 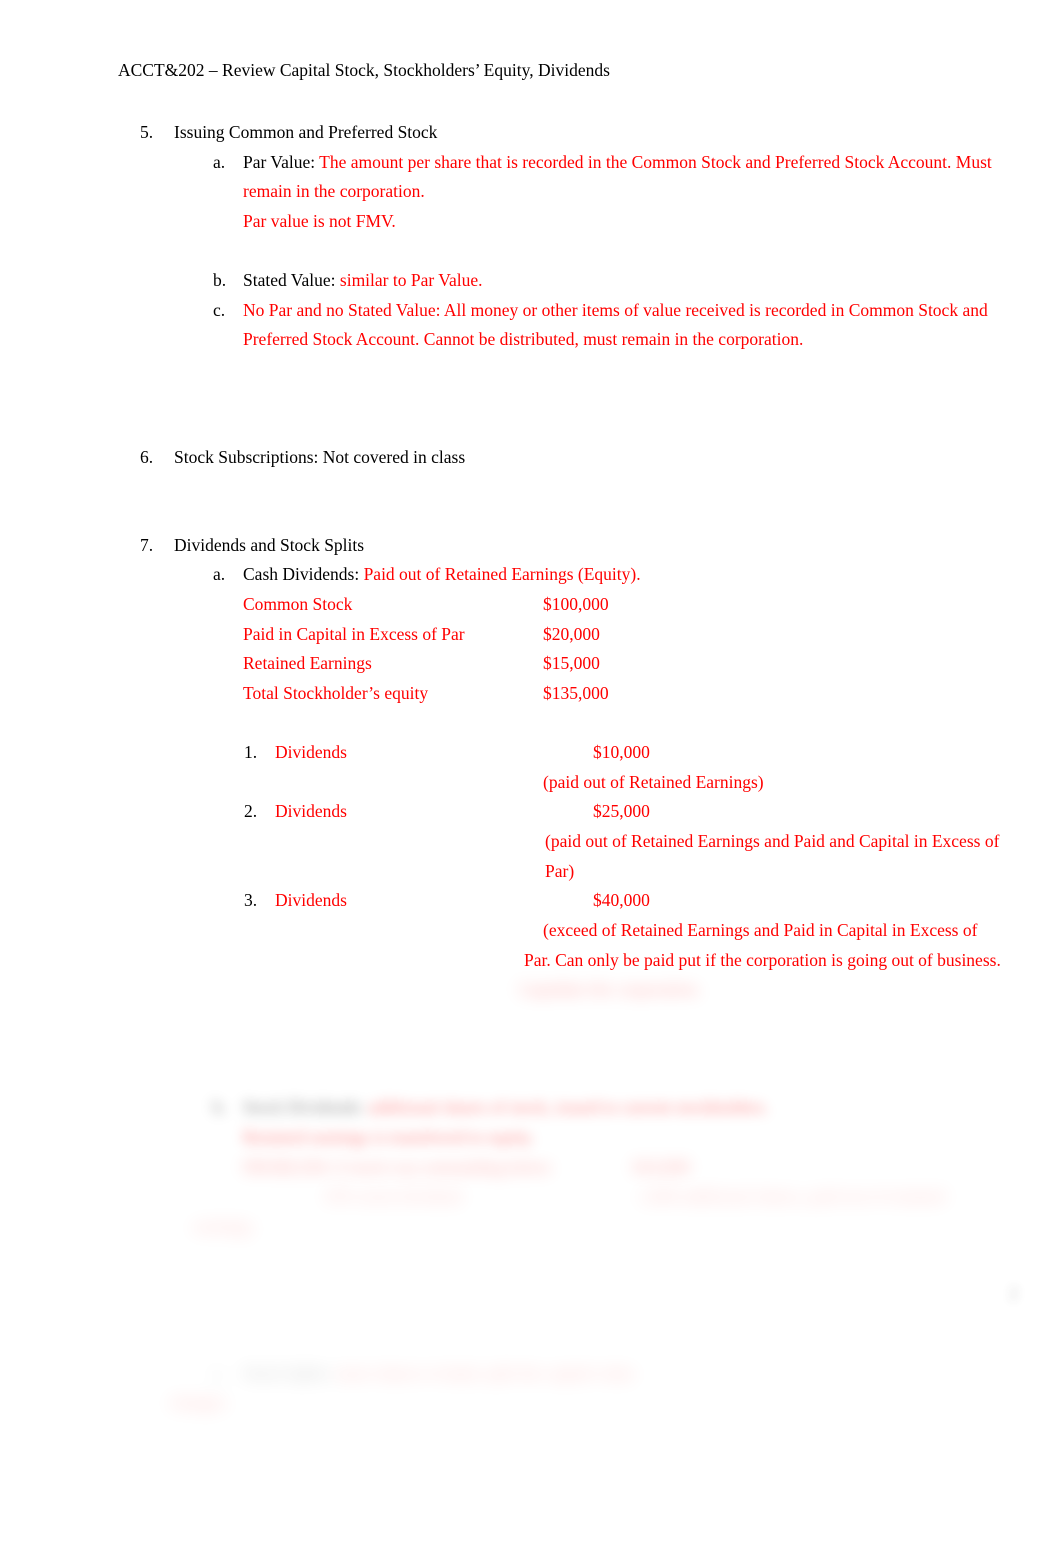 I want to click on section-5-item-c-marker: c., so click(x=219, y=309).